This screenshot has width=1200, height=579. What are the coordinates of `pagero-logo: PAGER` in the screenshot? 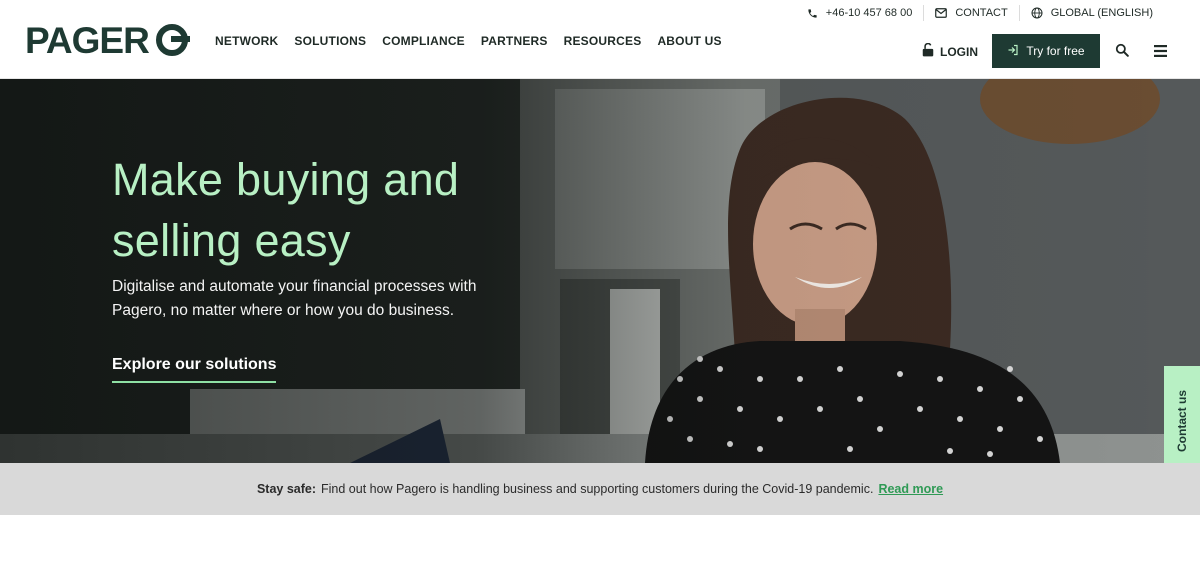 It's located at (108, 40).